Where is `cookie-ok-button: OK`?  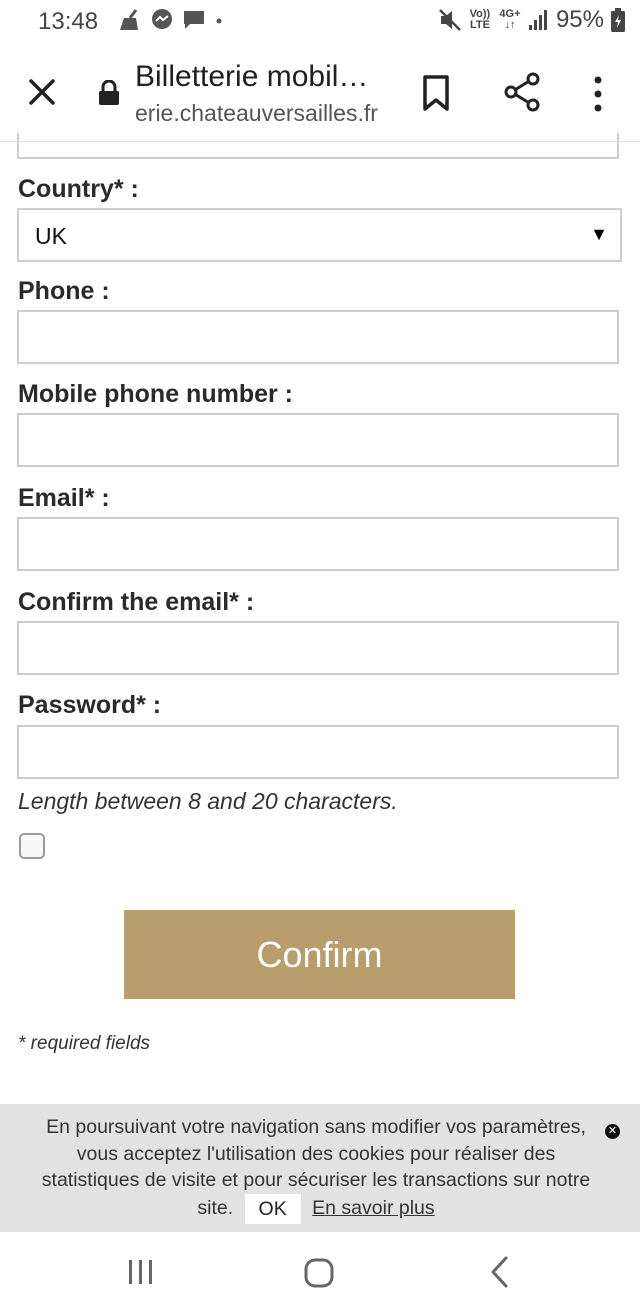 cookie-ok-button: OK is located at coordinates (272, 1208).